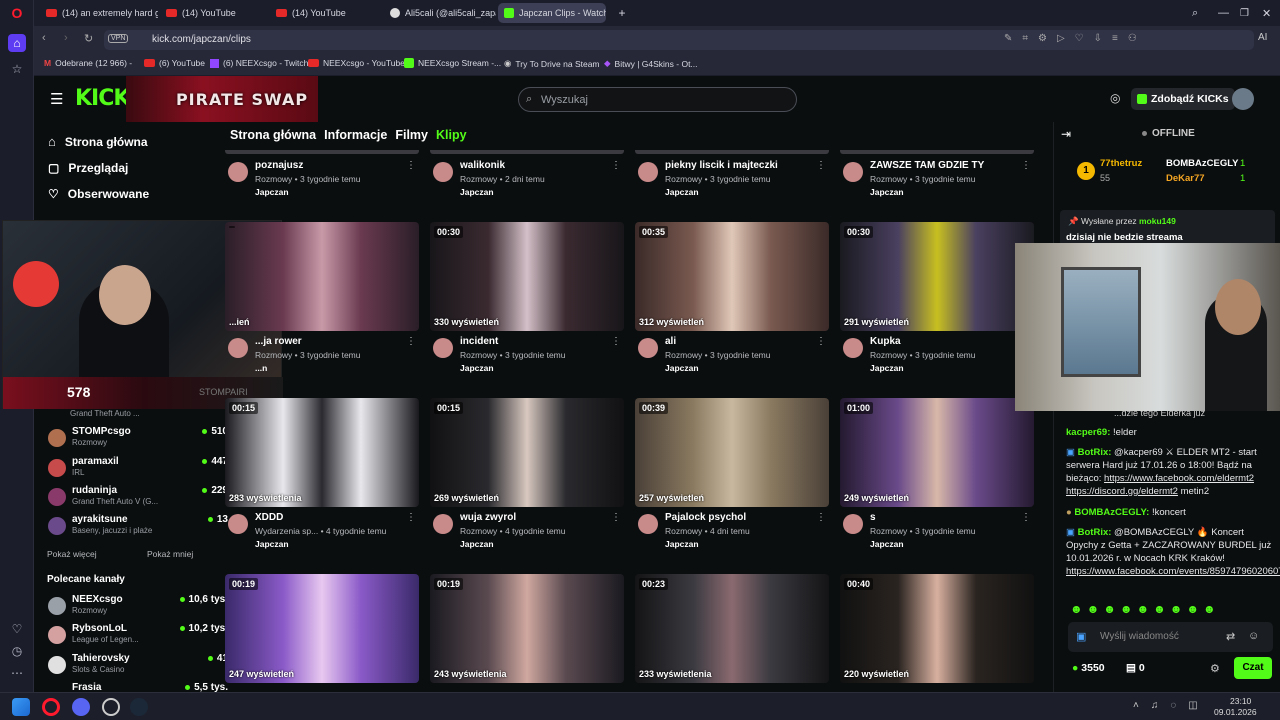 This screenshot has width=1280, height=720. What do you see at coordinates (721, 165) in the screenshot?
I see `clip-title: piekny liscik i majteczki` at bounding box center [721, 165].